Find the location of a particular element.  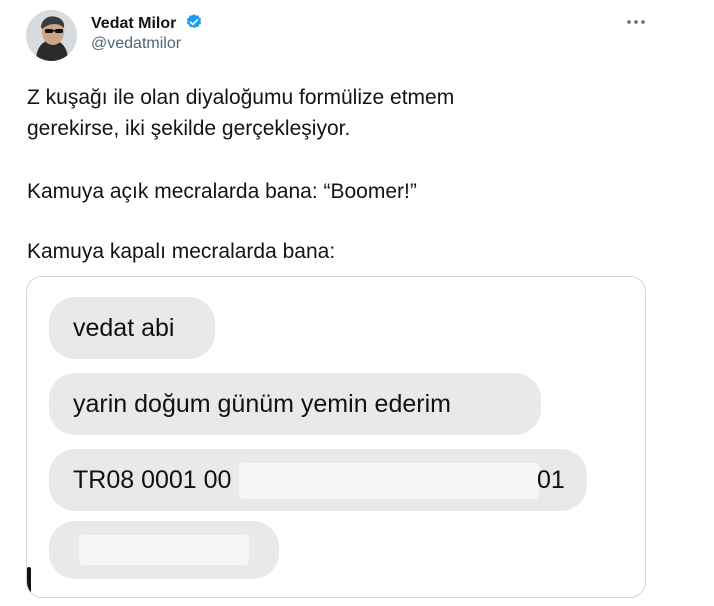

message-bubble-redacted: TR08 0001 00 01 is located at coordinates (318, 480).